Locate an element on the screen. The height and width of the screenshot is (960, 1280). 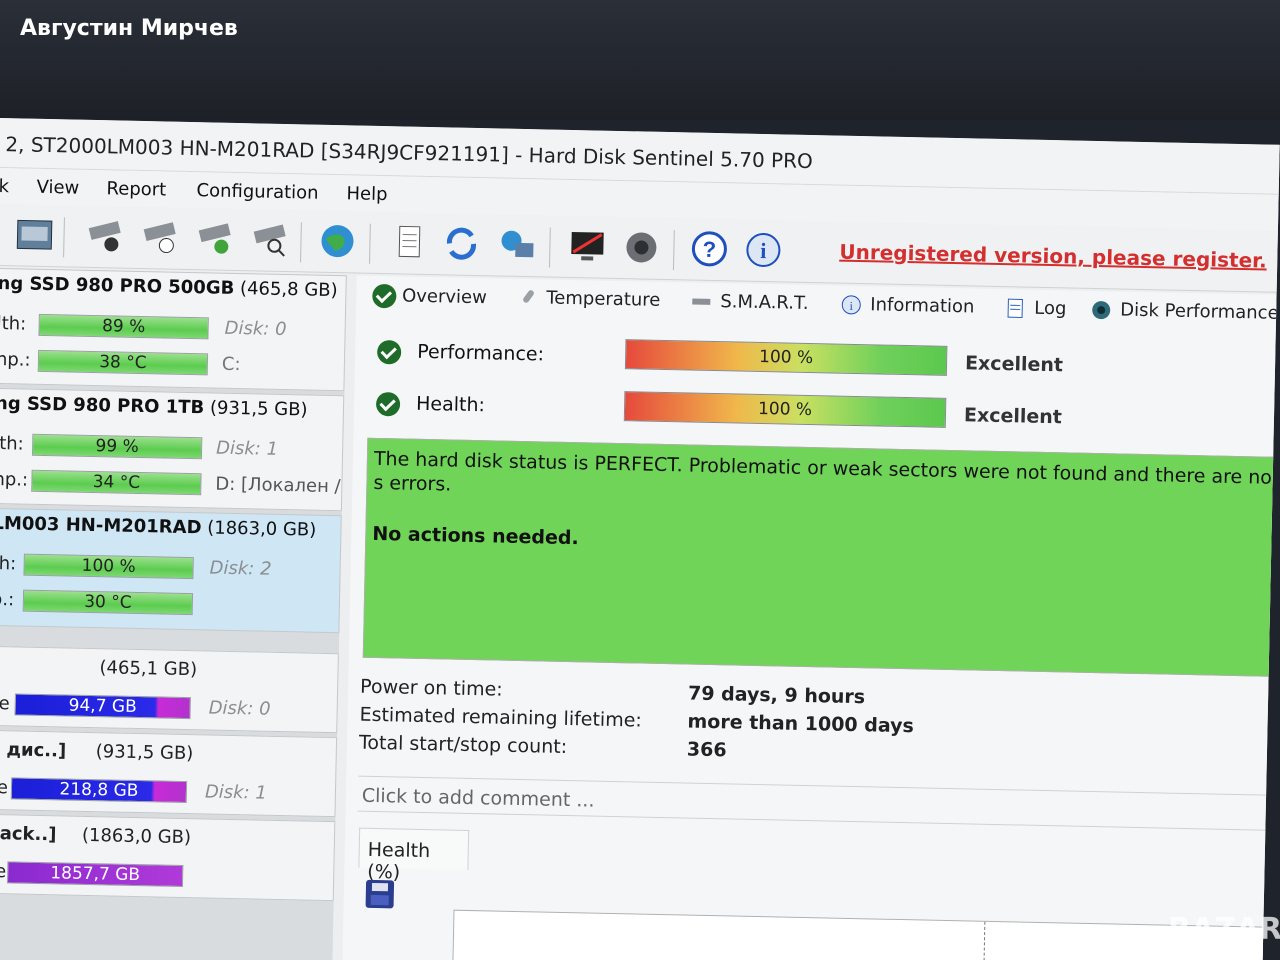
remaining-lifetime-label: Estimated remaining lifetime: is located at coordinates (501, 717).